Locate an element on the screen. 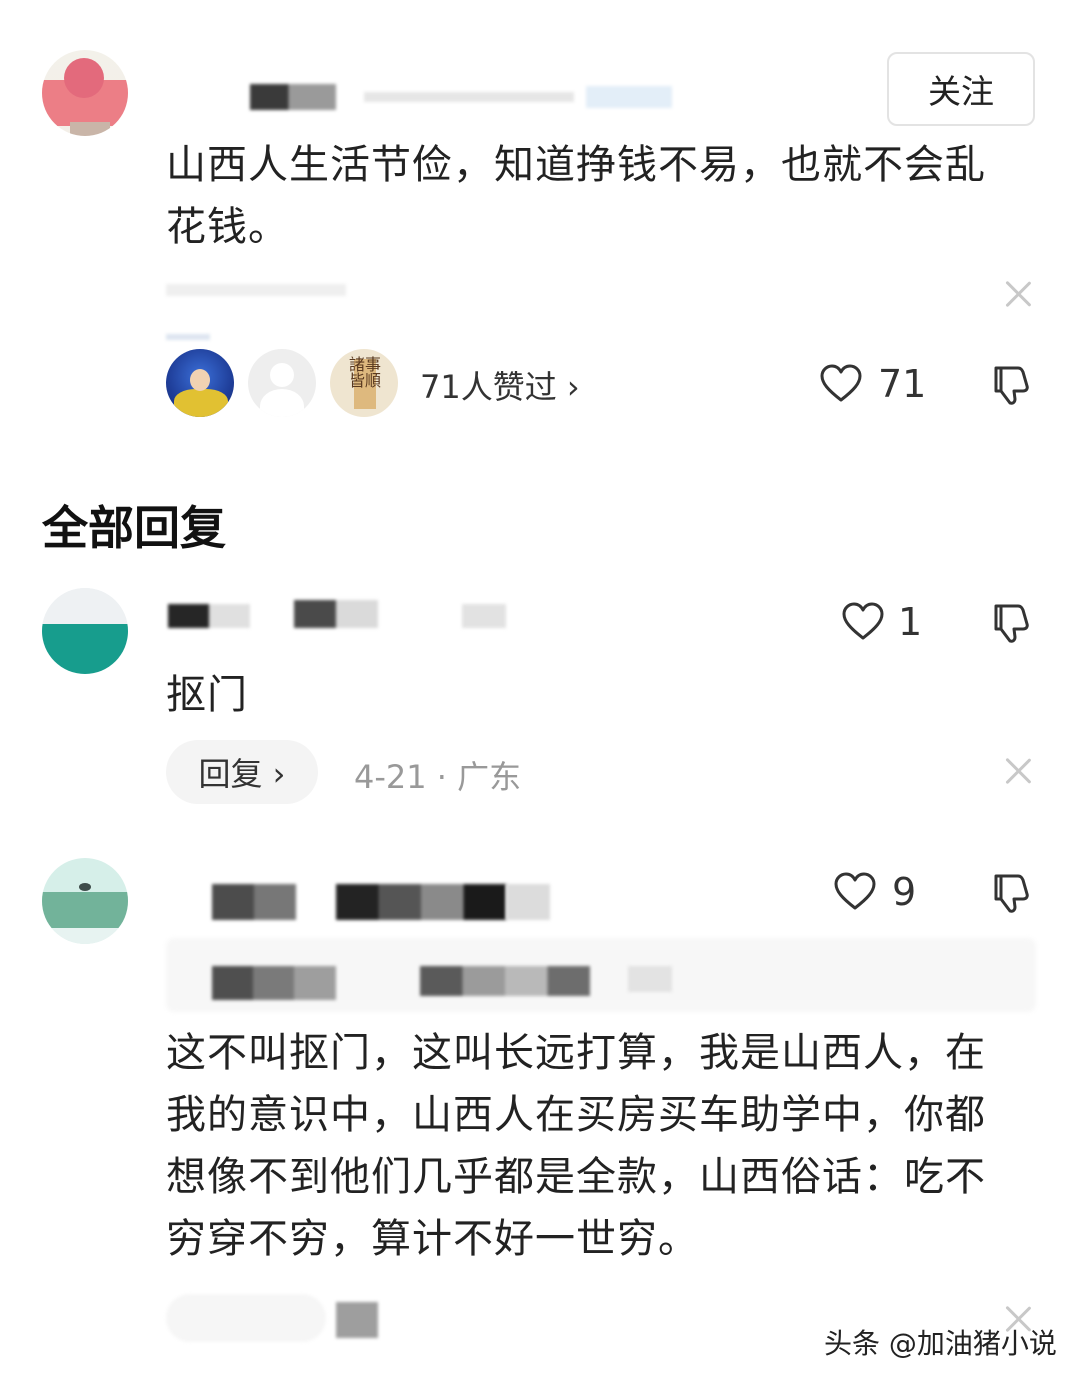 The image size is (1074, 1381). comment-text: 山西人生活节俭，知道挣钱不易，也就不会乱 花钱。 is located at coordinates (576, 196).